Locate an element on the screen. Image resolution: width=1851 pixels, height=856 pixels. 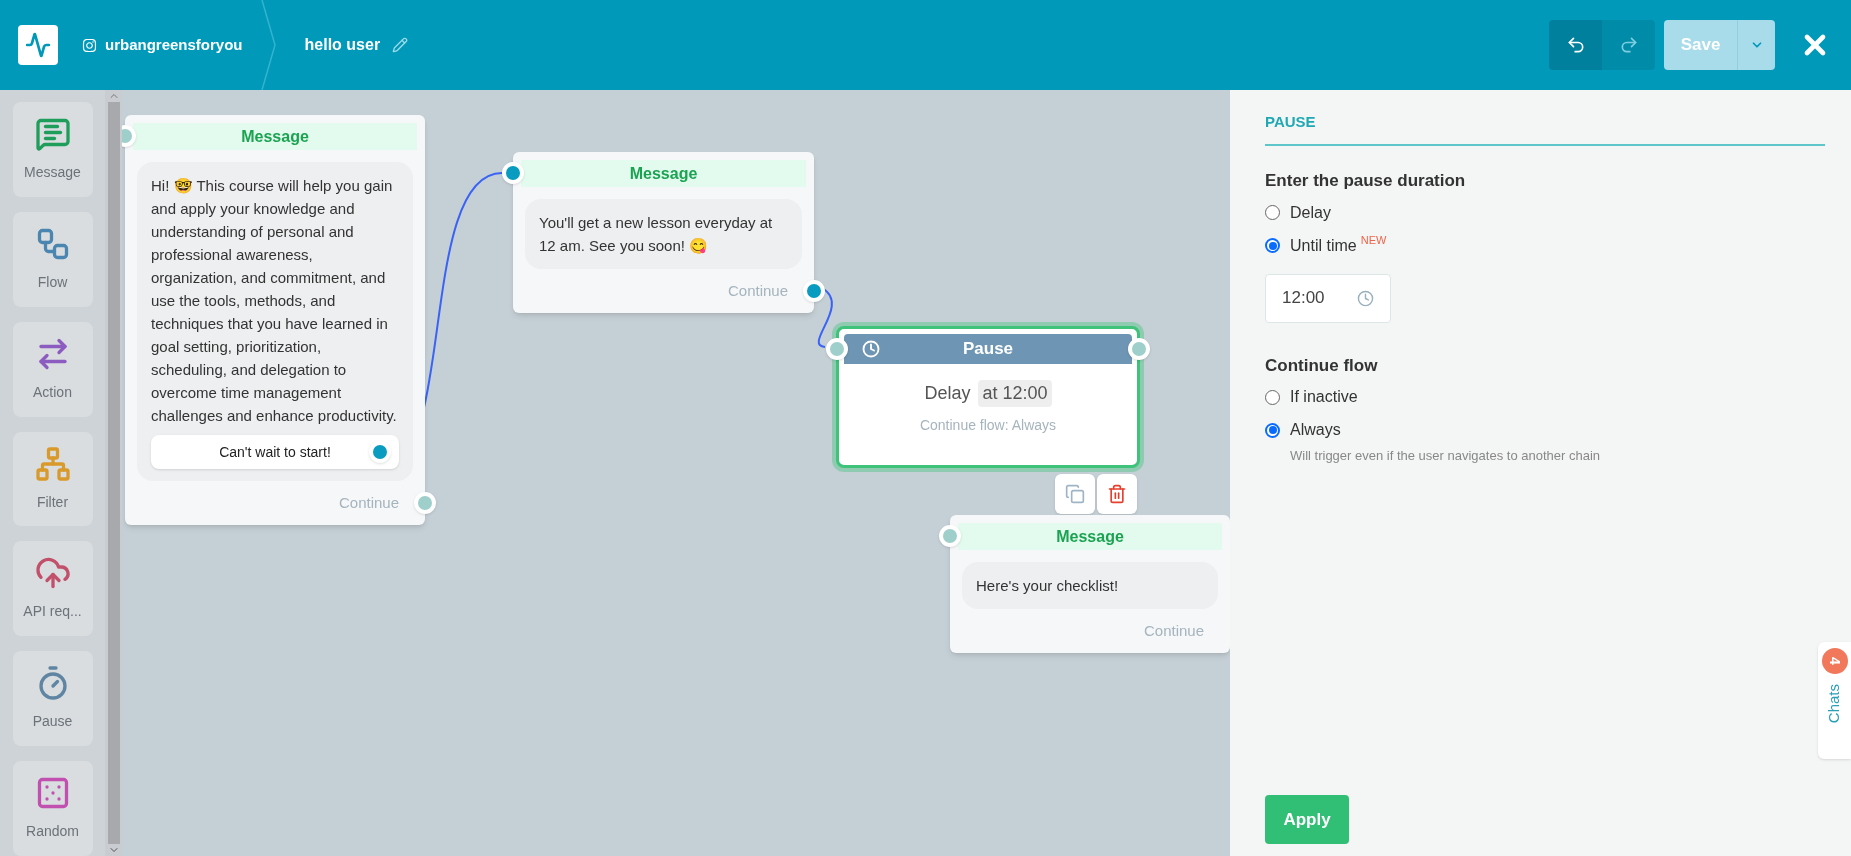
option-label: Delay is located at coordinates (1310, 212).